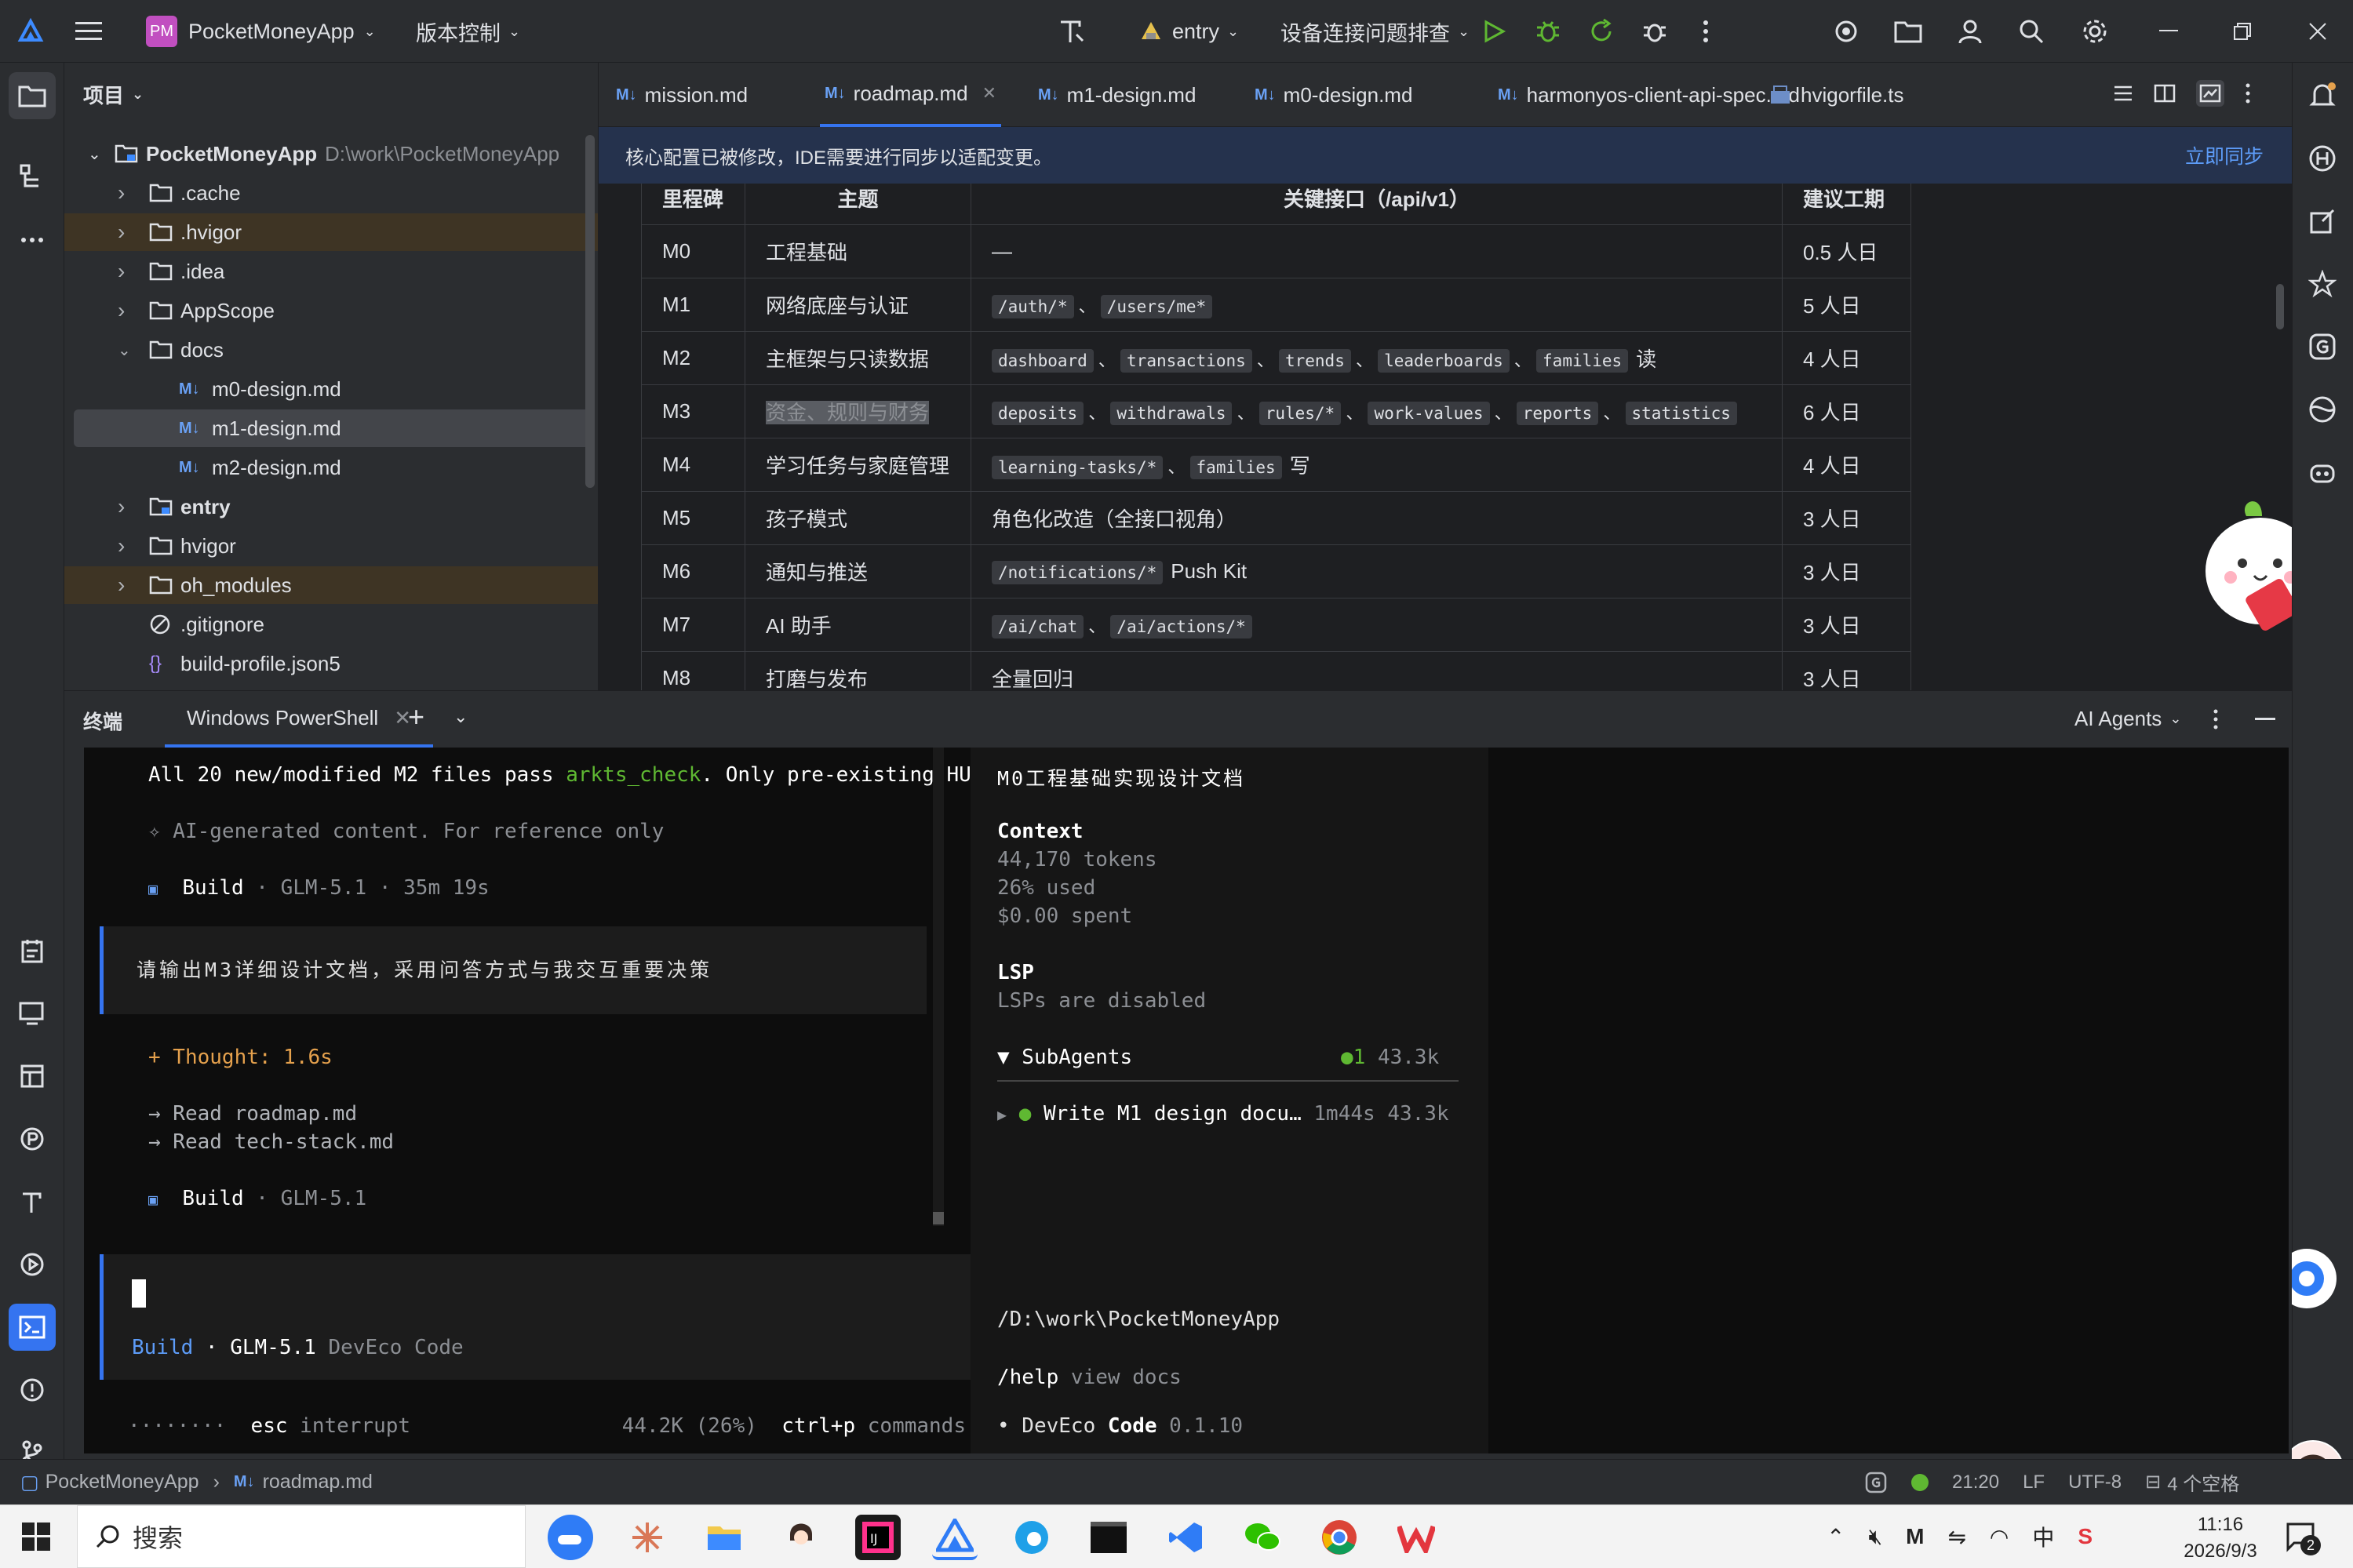 The width and height of the screenshot is (2353, 1568). I want to click on project-switcher: PM PocketMoneyApp ⌄, so click(261, 31).